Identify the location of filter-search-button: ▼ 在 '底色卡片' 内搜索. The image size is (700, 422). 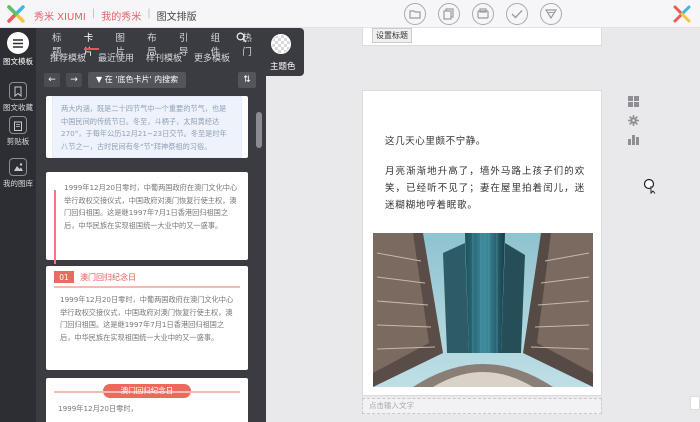
(137, 80).